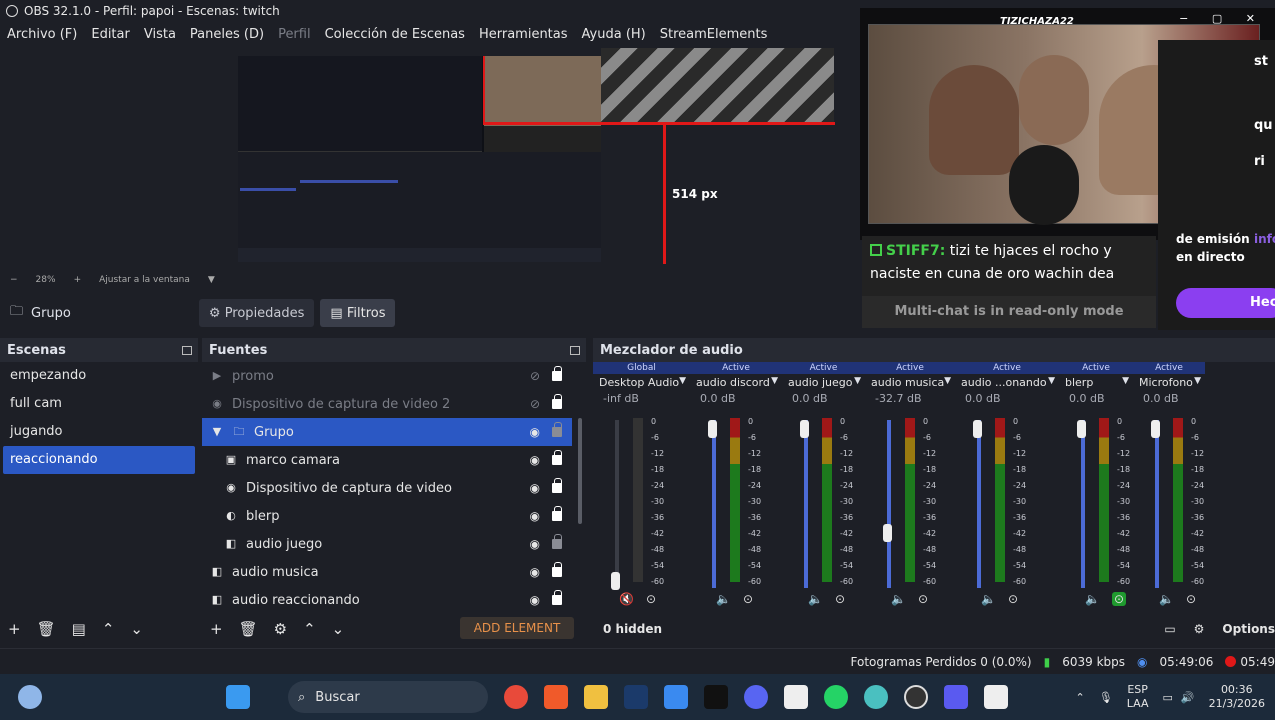 This screenshot has height=720, width=1275. What do you see at coordinates (517, 628) in the screenshot?
I see `add-element-button: ADD ELEMENT` at bounding box center [517, 628].